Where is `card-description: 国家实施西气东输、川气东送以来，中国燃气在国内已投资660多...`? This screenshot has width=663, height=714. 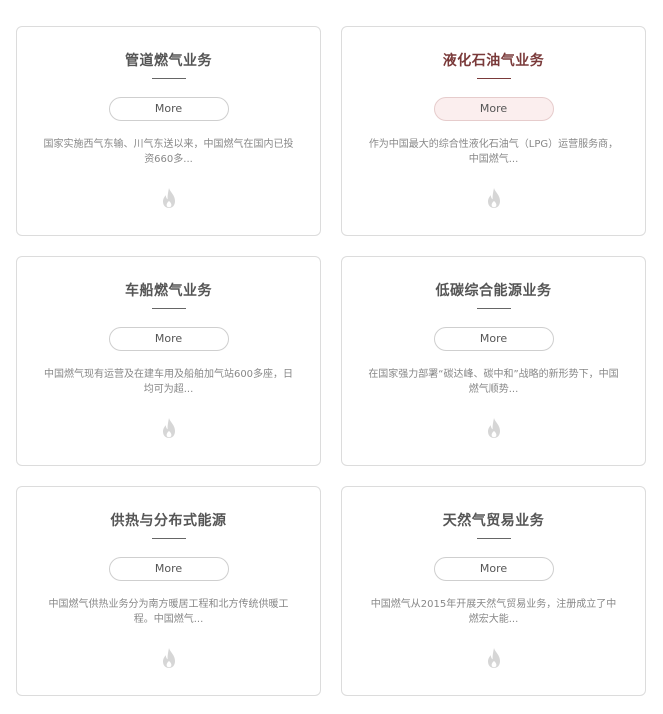 card-description: 国家实施西气东输、川气东送以来，中国燃气在国内已投资660多... is located at coordinates (168, 152).